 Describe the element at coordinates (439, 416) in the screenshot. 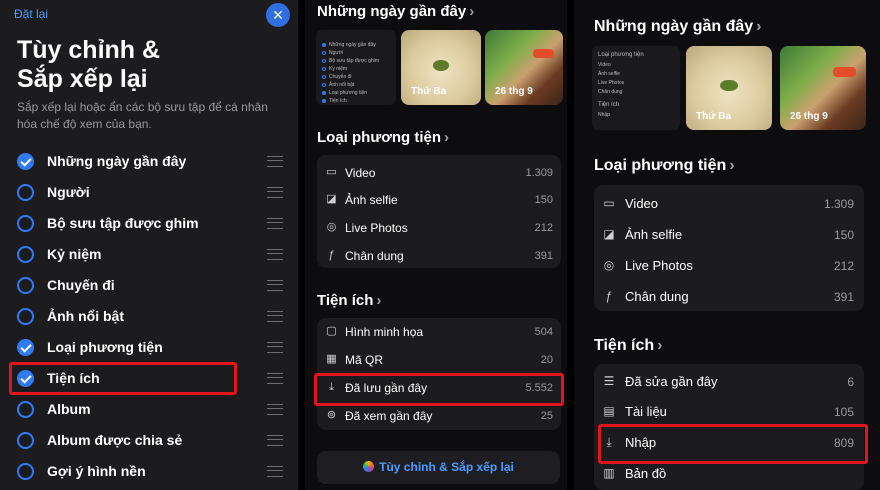

I see `list-row-recently-viewed: ⊚ Đã xem gần đây 25` at that location.